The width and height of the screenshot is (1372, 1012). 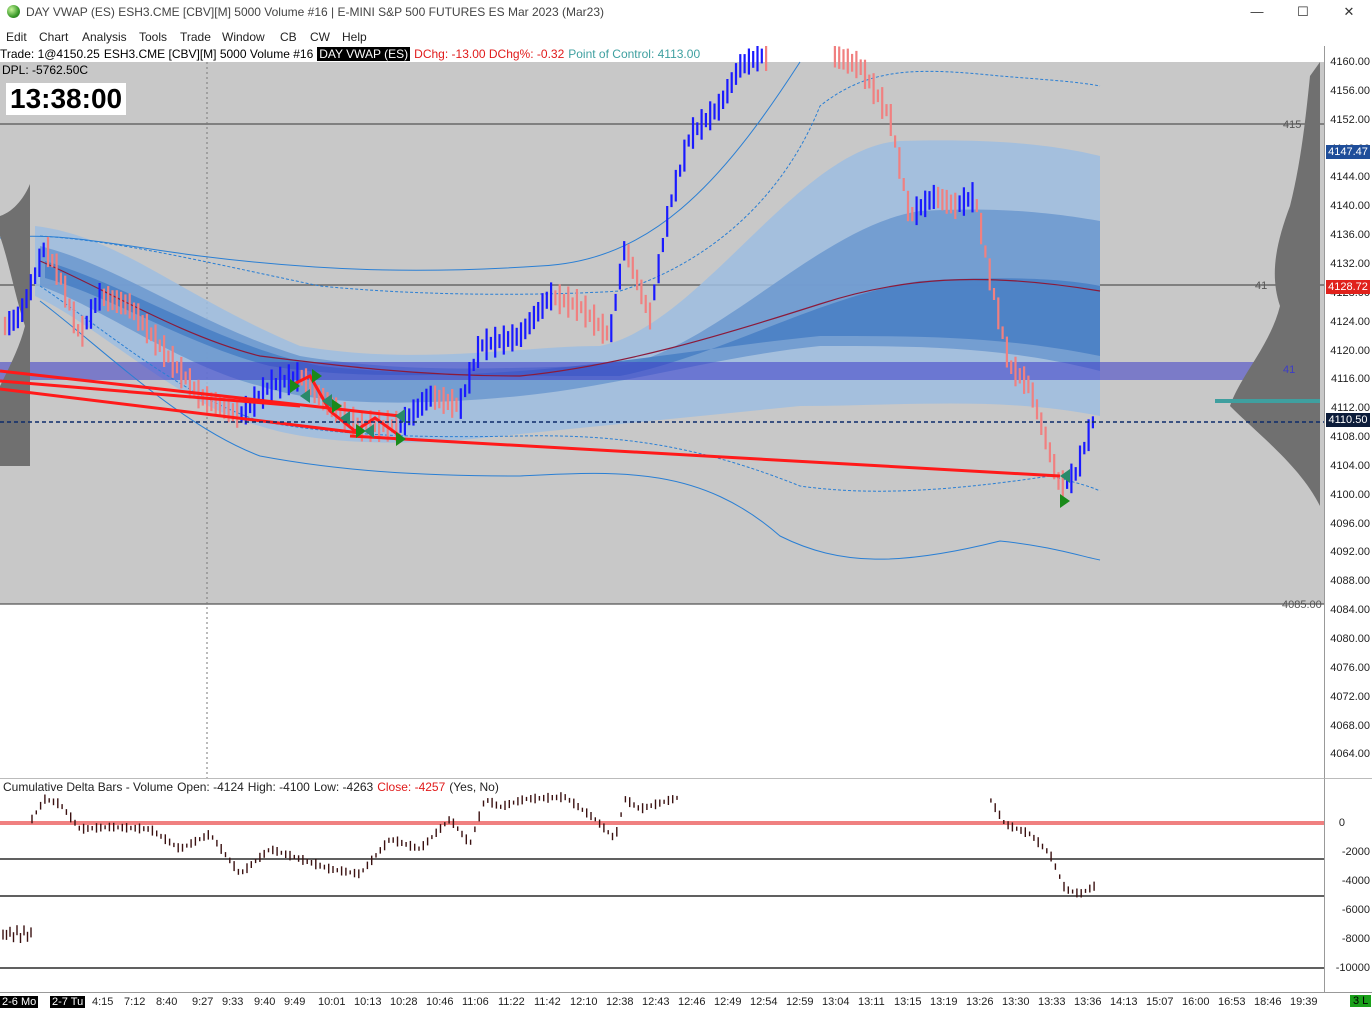 What do you see at coordinates (1350, 119) in the screenshot?
I see `price-tick: 4152.00` at bounding box center [1350, 119].